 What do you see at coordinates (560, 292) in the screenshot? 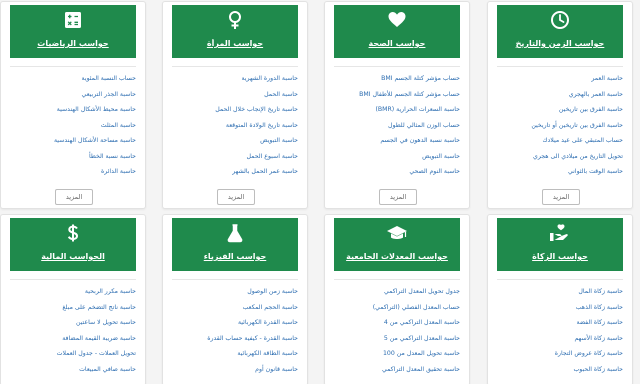
I see `list-item-link: حاسبة زكاة المال` at bounding box center [560, 292].